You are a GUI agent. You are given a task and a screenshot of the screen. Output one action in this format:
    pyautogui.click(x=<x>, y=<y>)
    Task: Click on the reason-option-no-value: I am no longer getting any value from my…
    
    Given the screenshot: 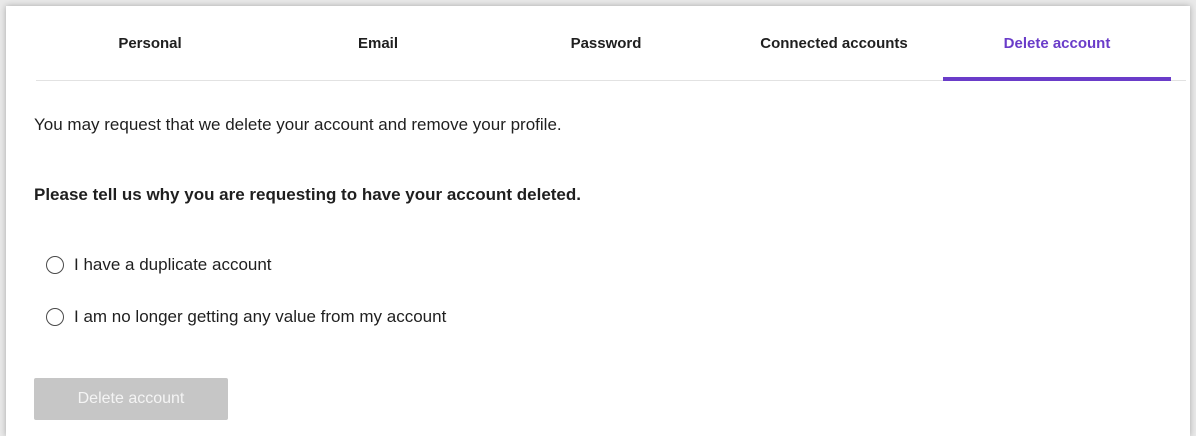 What is the action you would take?
    pyautogui.click(x=246, y=317)
    